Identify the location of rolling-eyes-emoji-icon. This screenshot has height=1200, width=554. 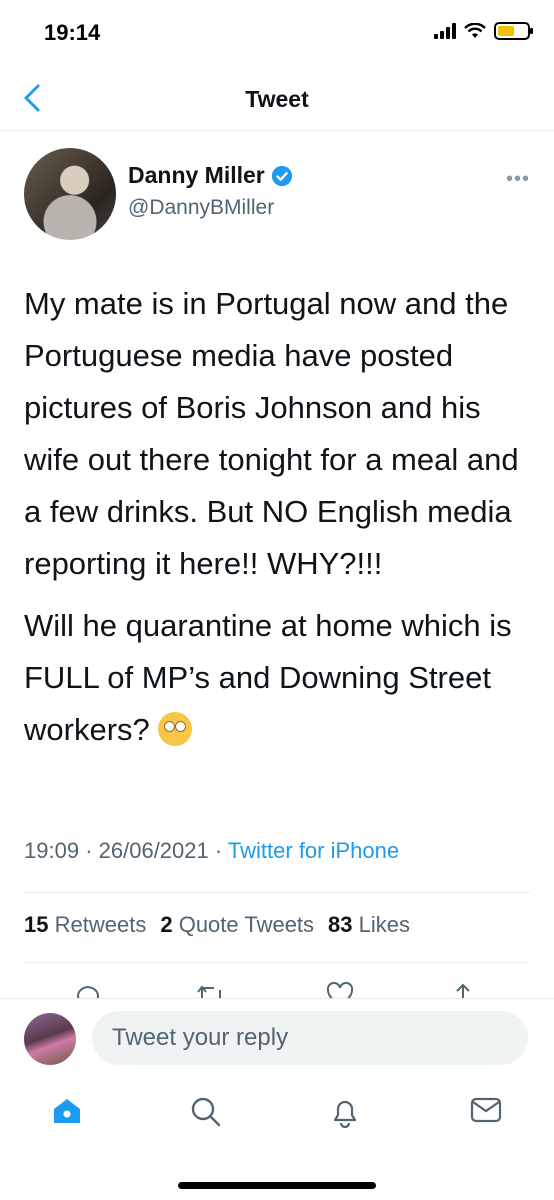
(175, 729).